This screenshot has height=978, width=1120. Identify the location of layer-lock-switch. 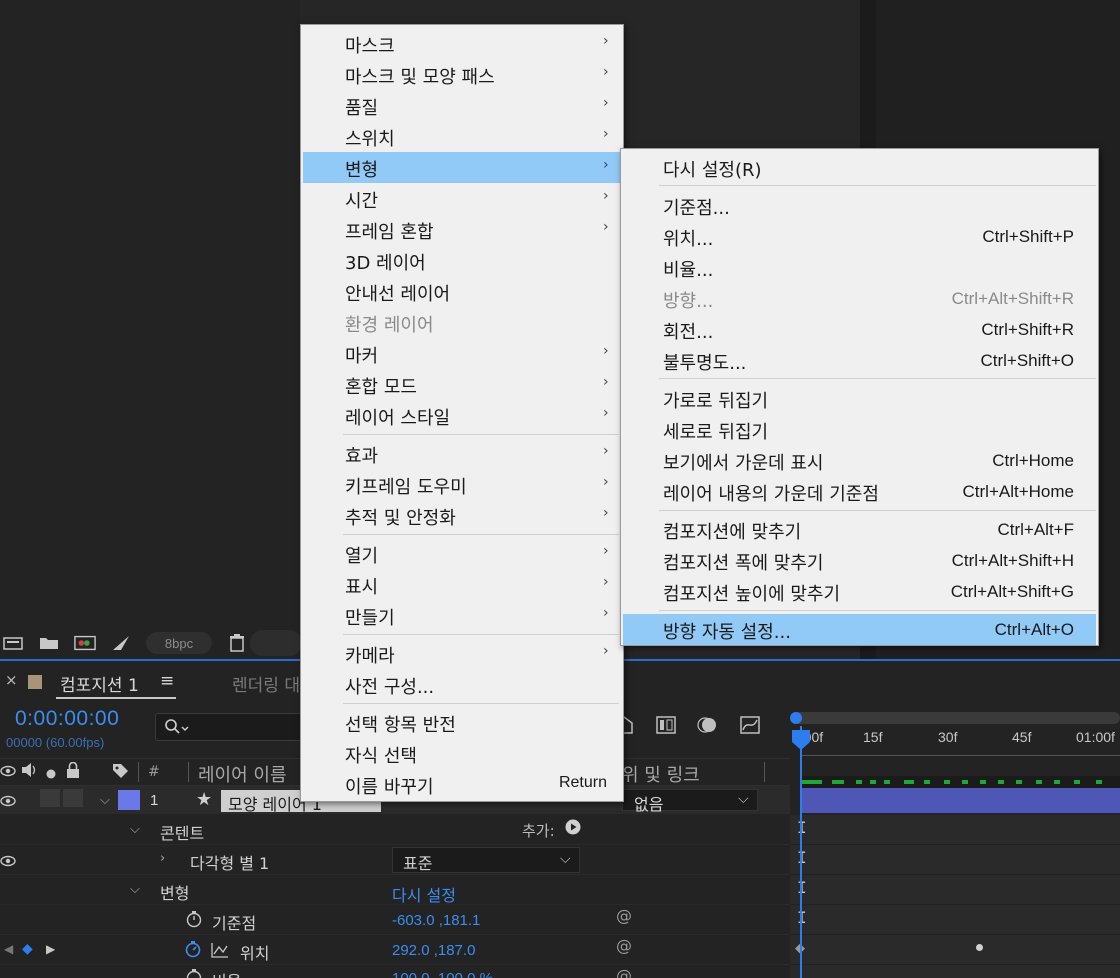
(73, 798).